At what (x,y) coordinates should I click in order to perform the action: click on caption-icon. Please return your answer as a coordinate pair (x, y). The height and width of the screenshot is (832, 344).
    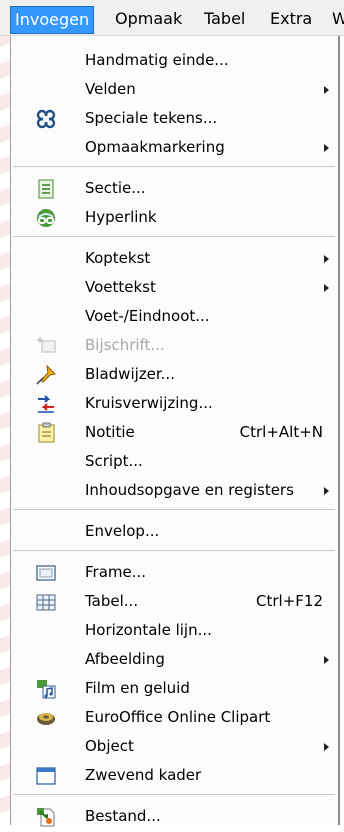
    Looking at the image, I should click on (46, 346).